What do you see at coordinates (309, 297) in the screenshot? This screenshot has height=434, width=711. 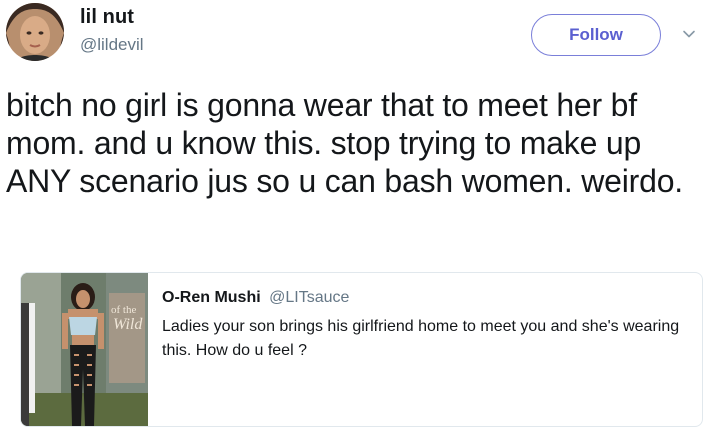 I see `quoted-author-handle: @LITsauce` at bounding box center [309, 297].